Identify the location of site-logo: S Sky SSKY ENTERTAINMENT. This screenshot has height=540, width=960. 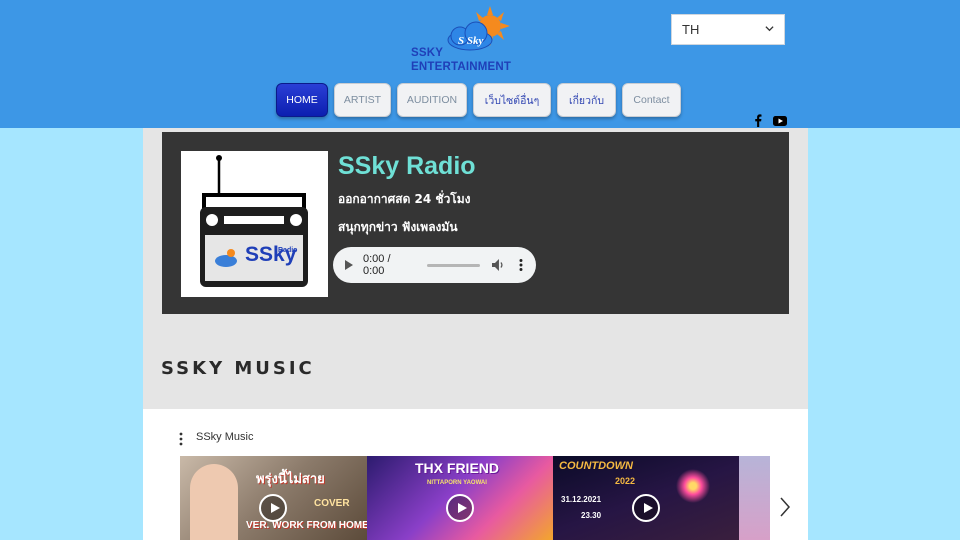
(464, 42).